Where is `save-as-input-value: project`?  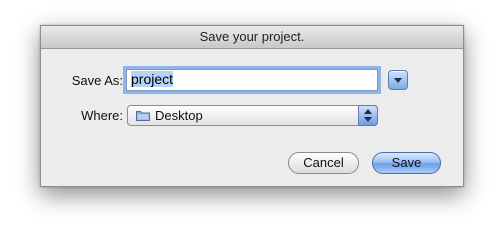
save-as-input-value: project is located at coordinates (152, 79).